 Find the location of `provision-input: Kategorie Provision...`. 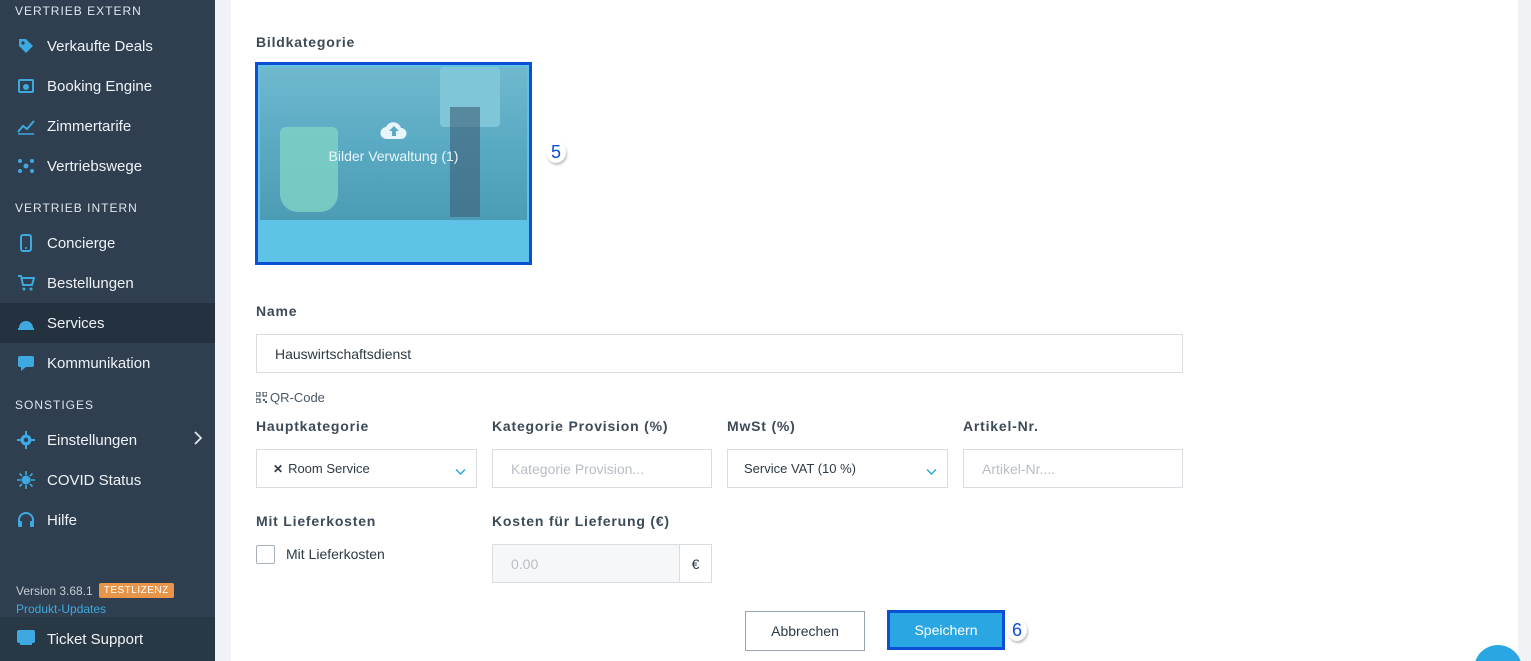

provision-input: Kategorie Provision... is located at coordinates (602, 468).